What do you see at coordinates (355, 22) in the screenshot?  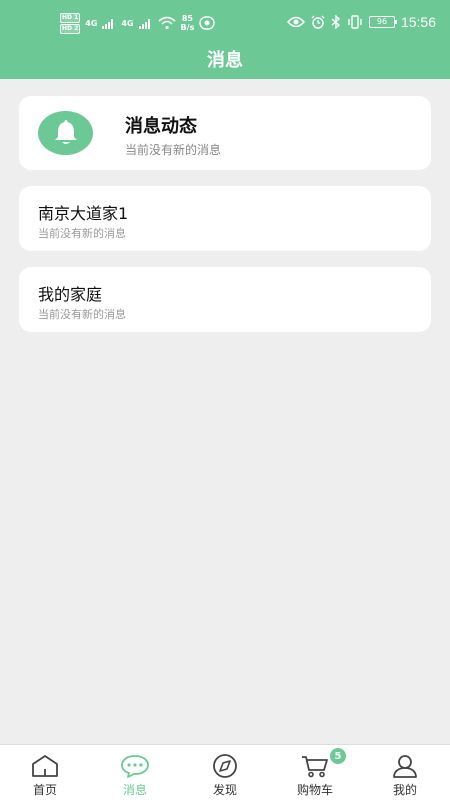 I see `vibrate-icon` at bounding box center [355, 22].